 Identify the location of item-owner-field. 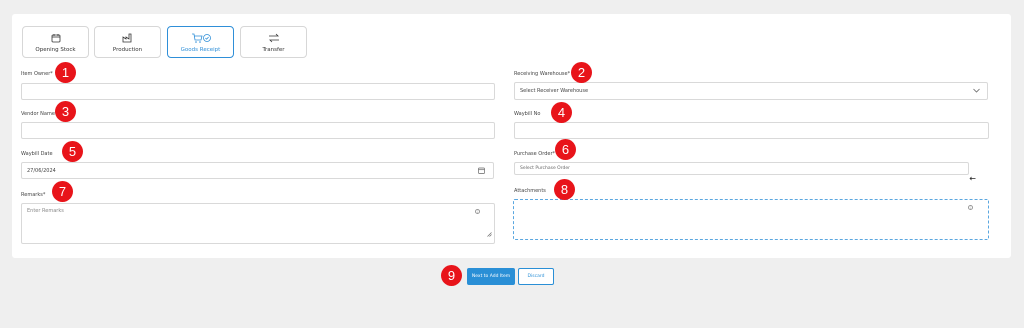
(258, 91).